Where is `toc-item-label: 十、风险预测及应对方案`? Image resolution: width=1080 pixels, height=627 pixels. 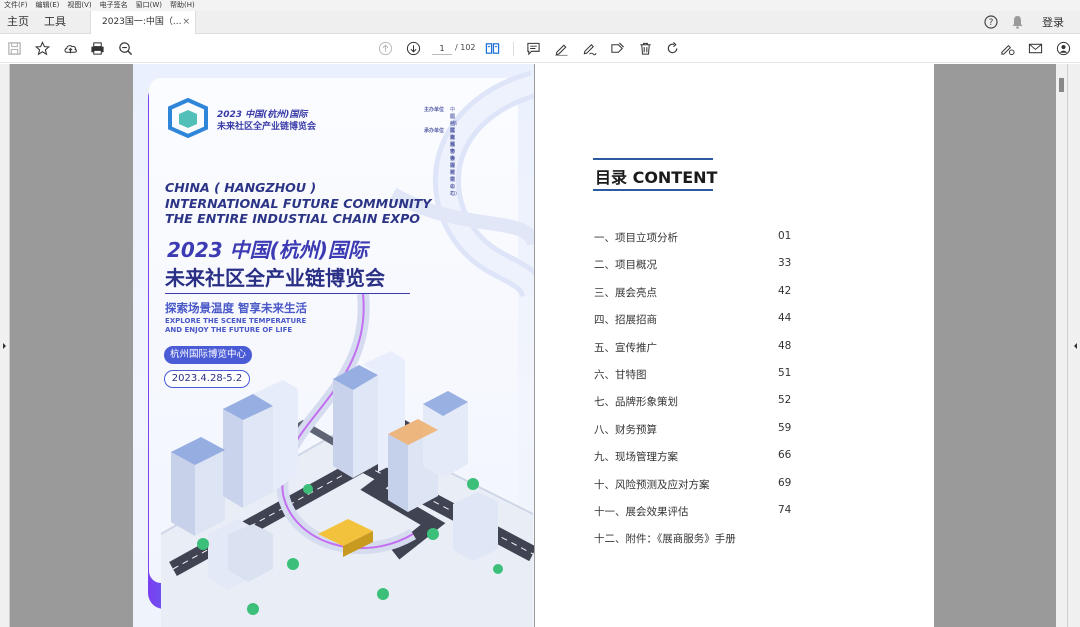 toc-item-label: 十、风险预测及应对方案 is located at coordinates (652, 484).